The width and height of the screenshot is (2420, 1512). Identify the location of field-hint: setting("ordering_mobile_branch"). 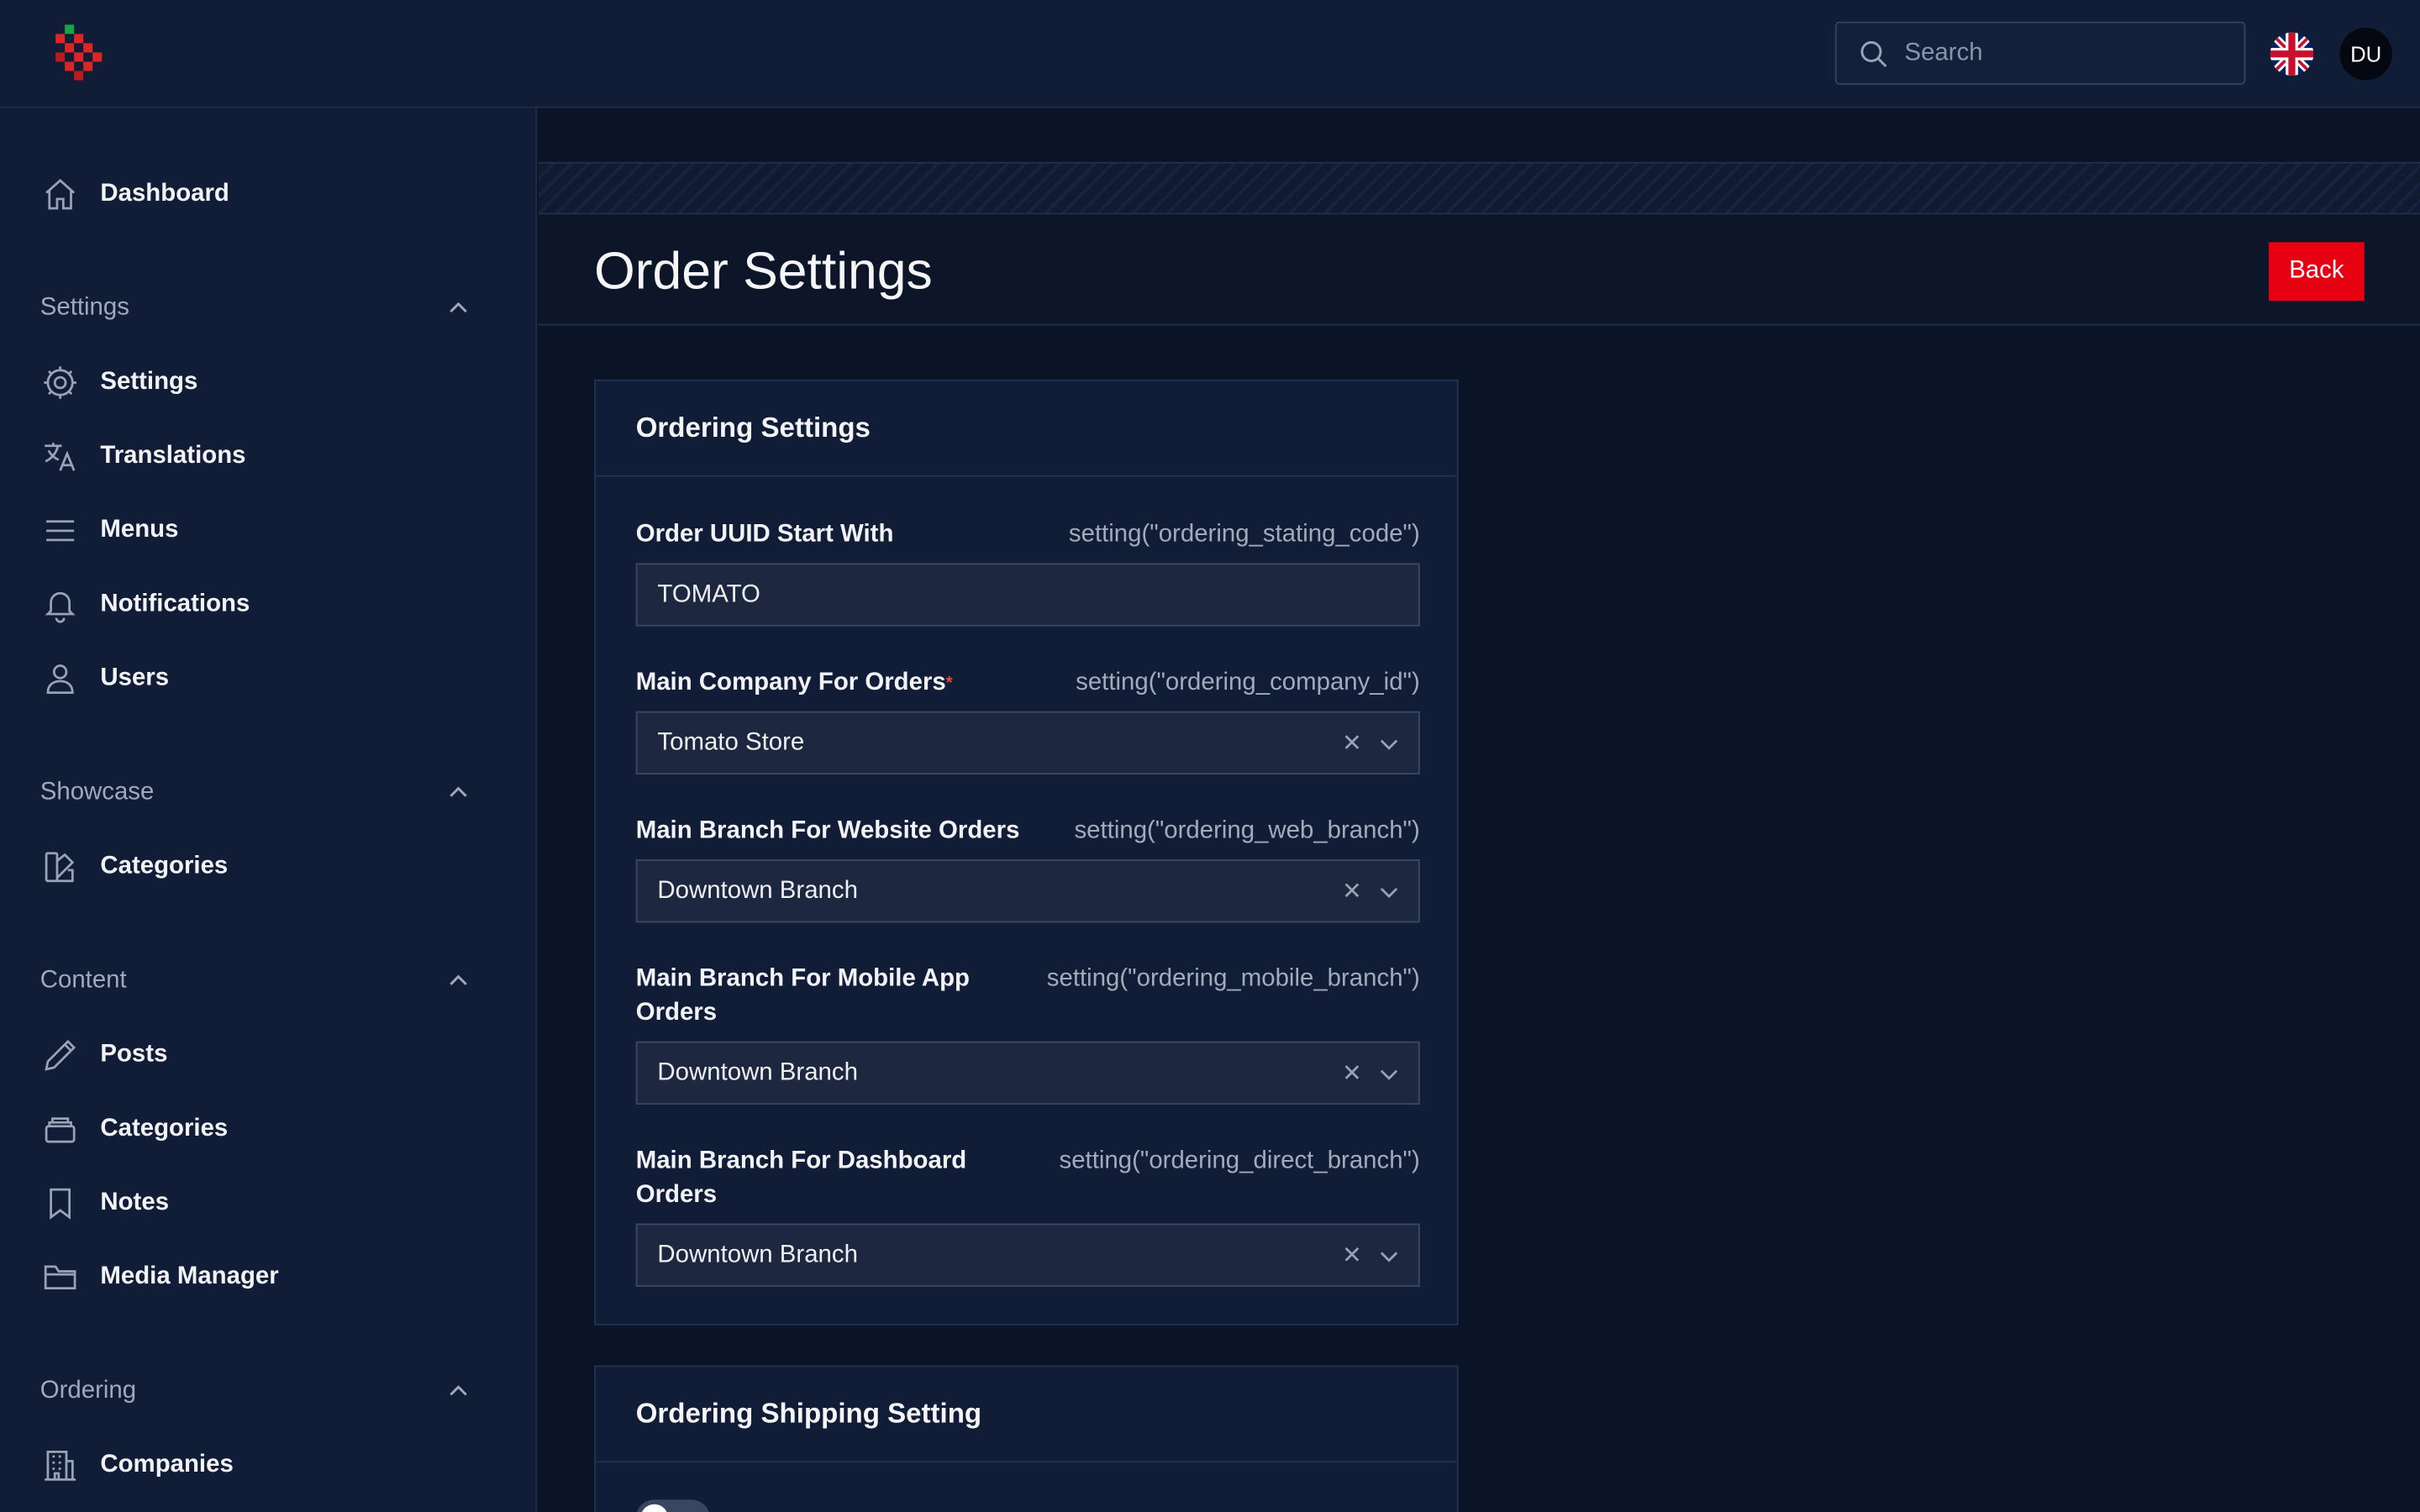
(1233, 978).